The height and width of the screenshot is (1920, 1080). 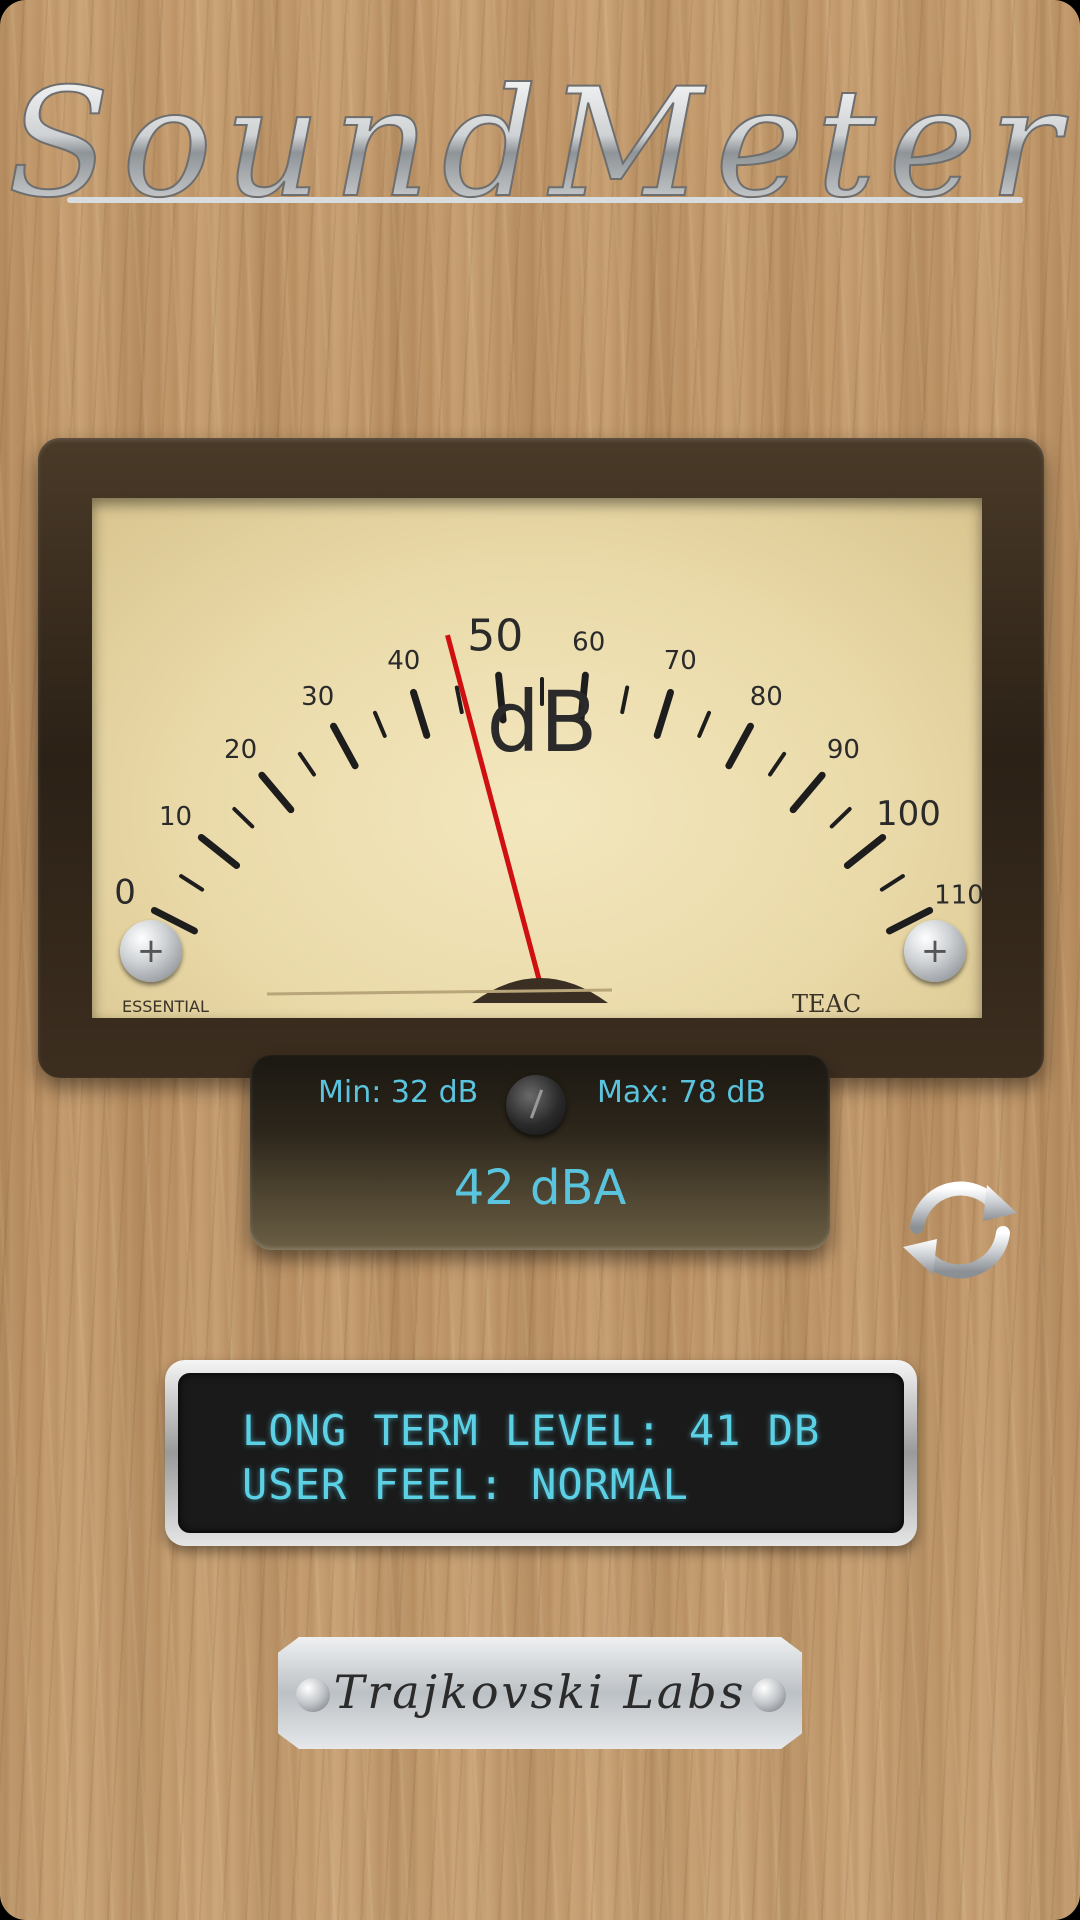 What do you see at coordinates (165, 1006) in the screenshot?
I see `meter-brand-left: ESSENTIAL` at bounding box center [165, 1006].